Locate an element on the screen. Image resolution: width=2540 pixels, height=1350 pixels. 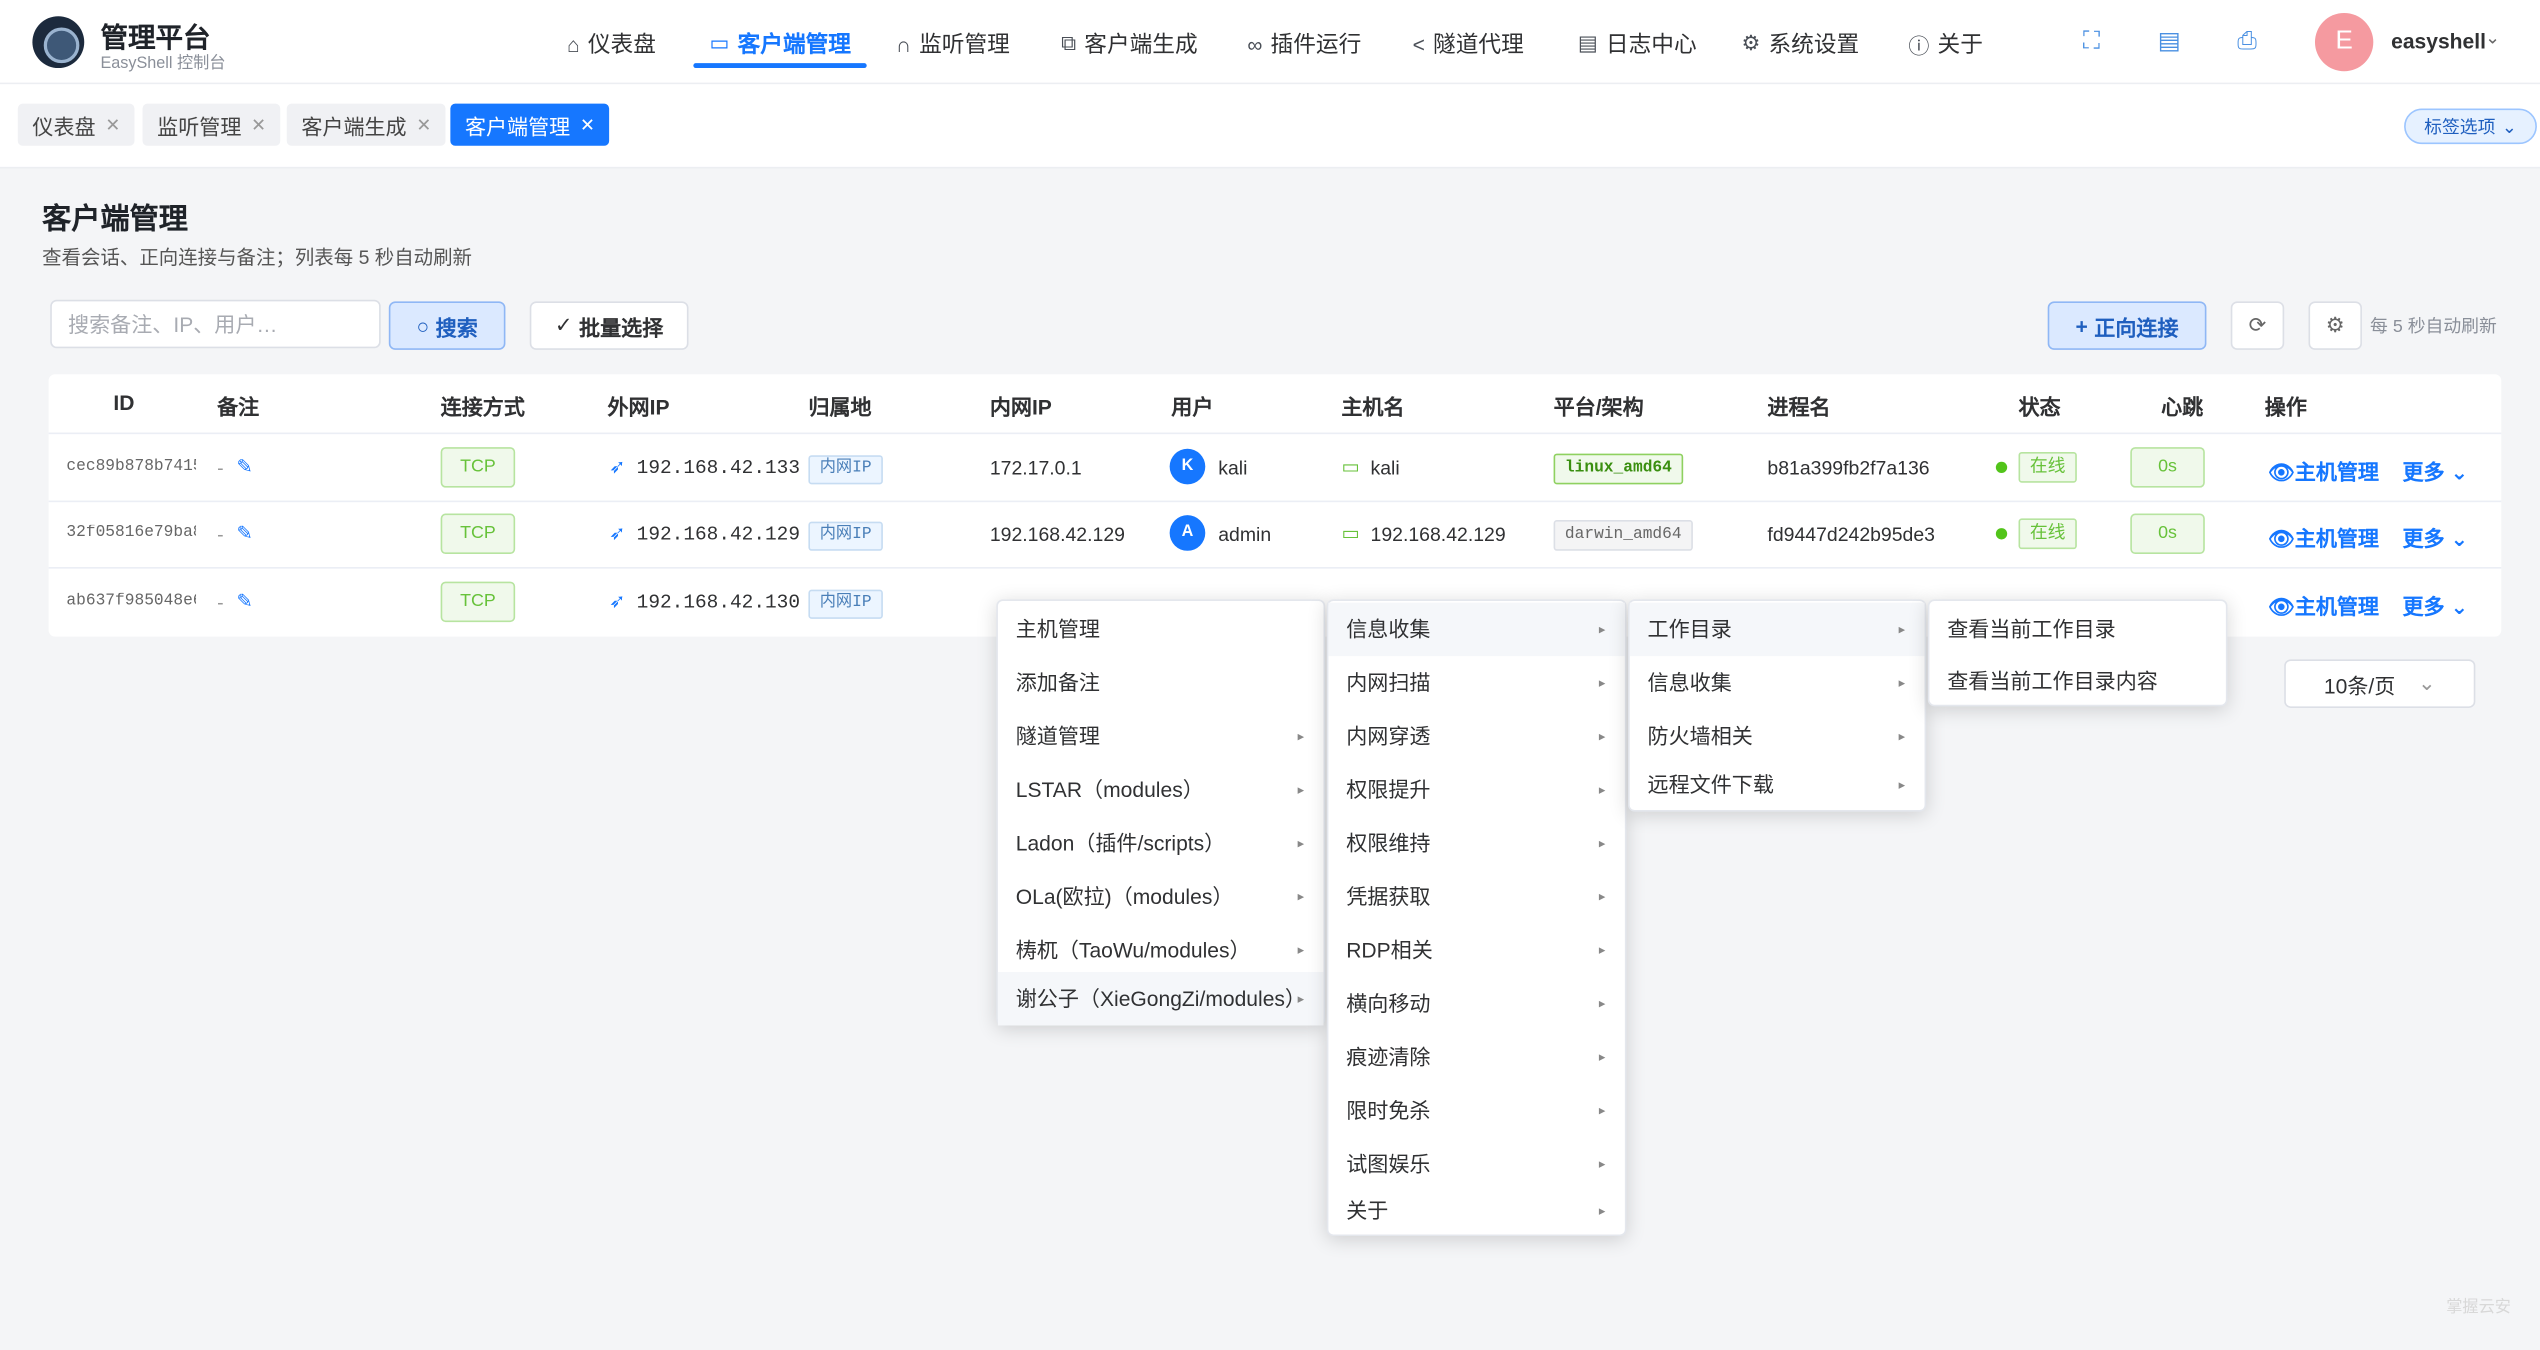
row-internal-ip: 172.17.0.1 is located at coordinates (1035, 468).